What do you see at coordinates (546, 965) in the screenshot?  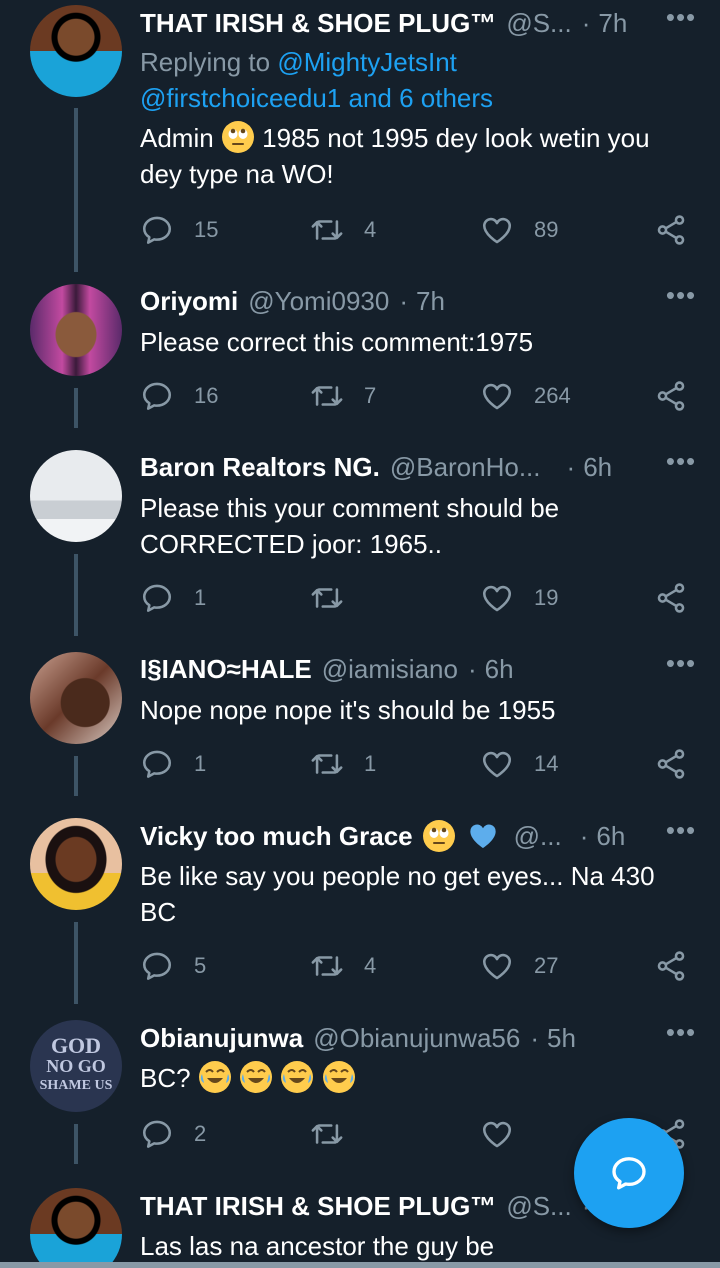 I see `like-count: 27` at bounding box center [546, 965].